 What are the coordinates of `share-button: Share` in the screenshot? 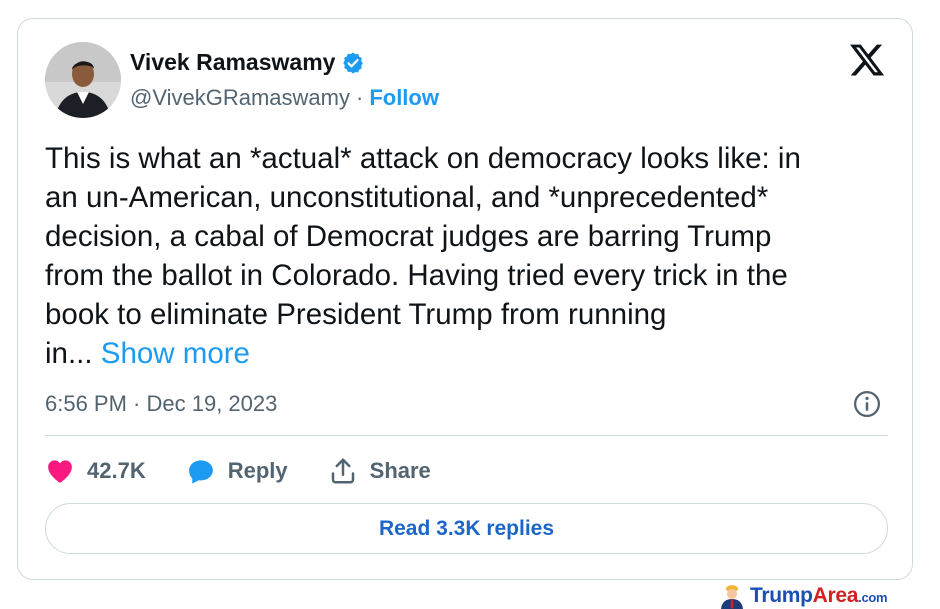 It's located at (379, 471).